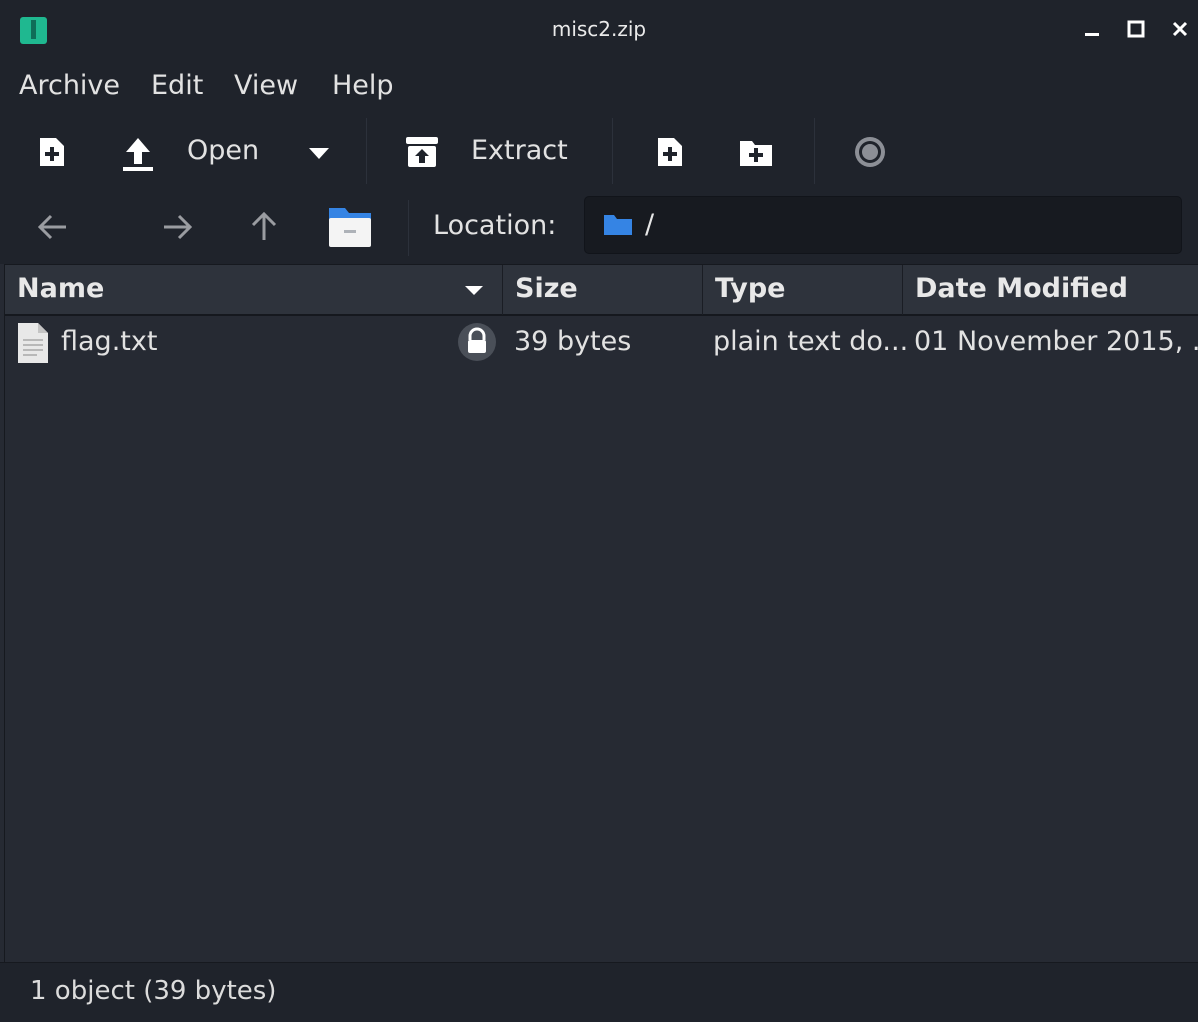 This screenshot has width=1198, height=1022. I want to click on window-title: misc2.zip, so click(599, 29).